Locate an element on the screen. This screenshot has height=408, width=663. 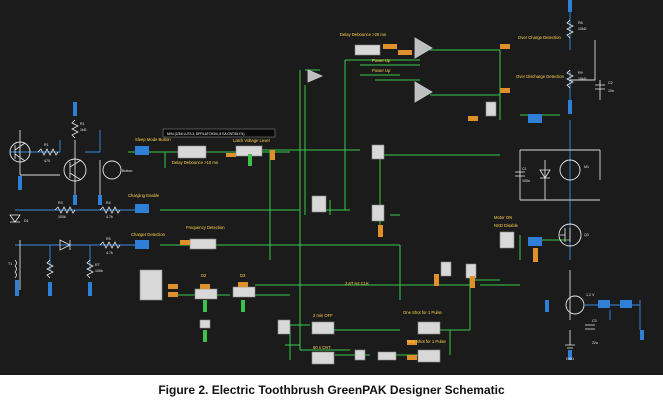
label-r1: R1 is located at coordinates (46, 145).